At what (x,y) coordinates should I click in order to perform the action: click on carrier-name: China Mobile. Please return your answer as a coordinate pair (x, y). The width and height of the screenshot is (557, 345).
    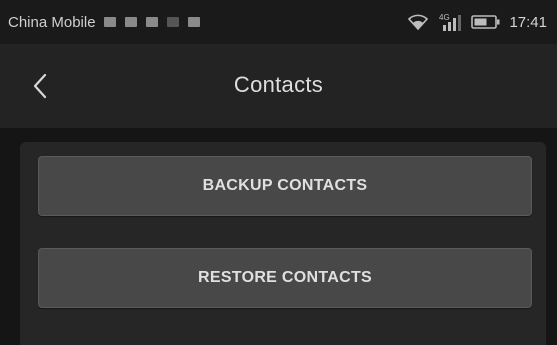
    Looking at the image, I should click on (52, 22).